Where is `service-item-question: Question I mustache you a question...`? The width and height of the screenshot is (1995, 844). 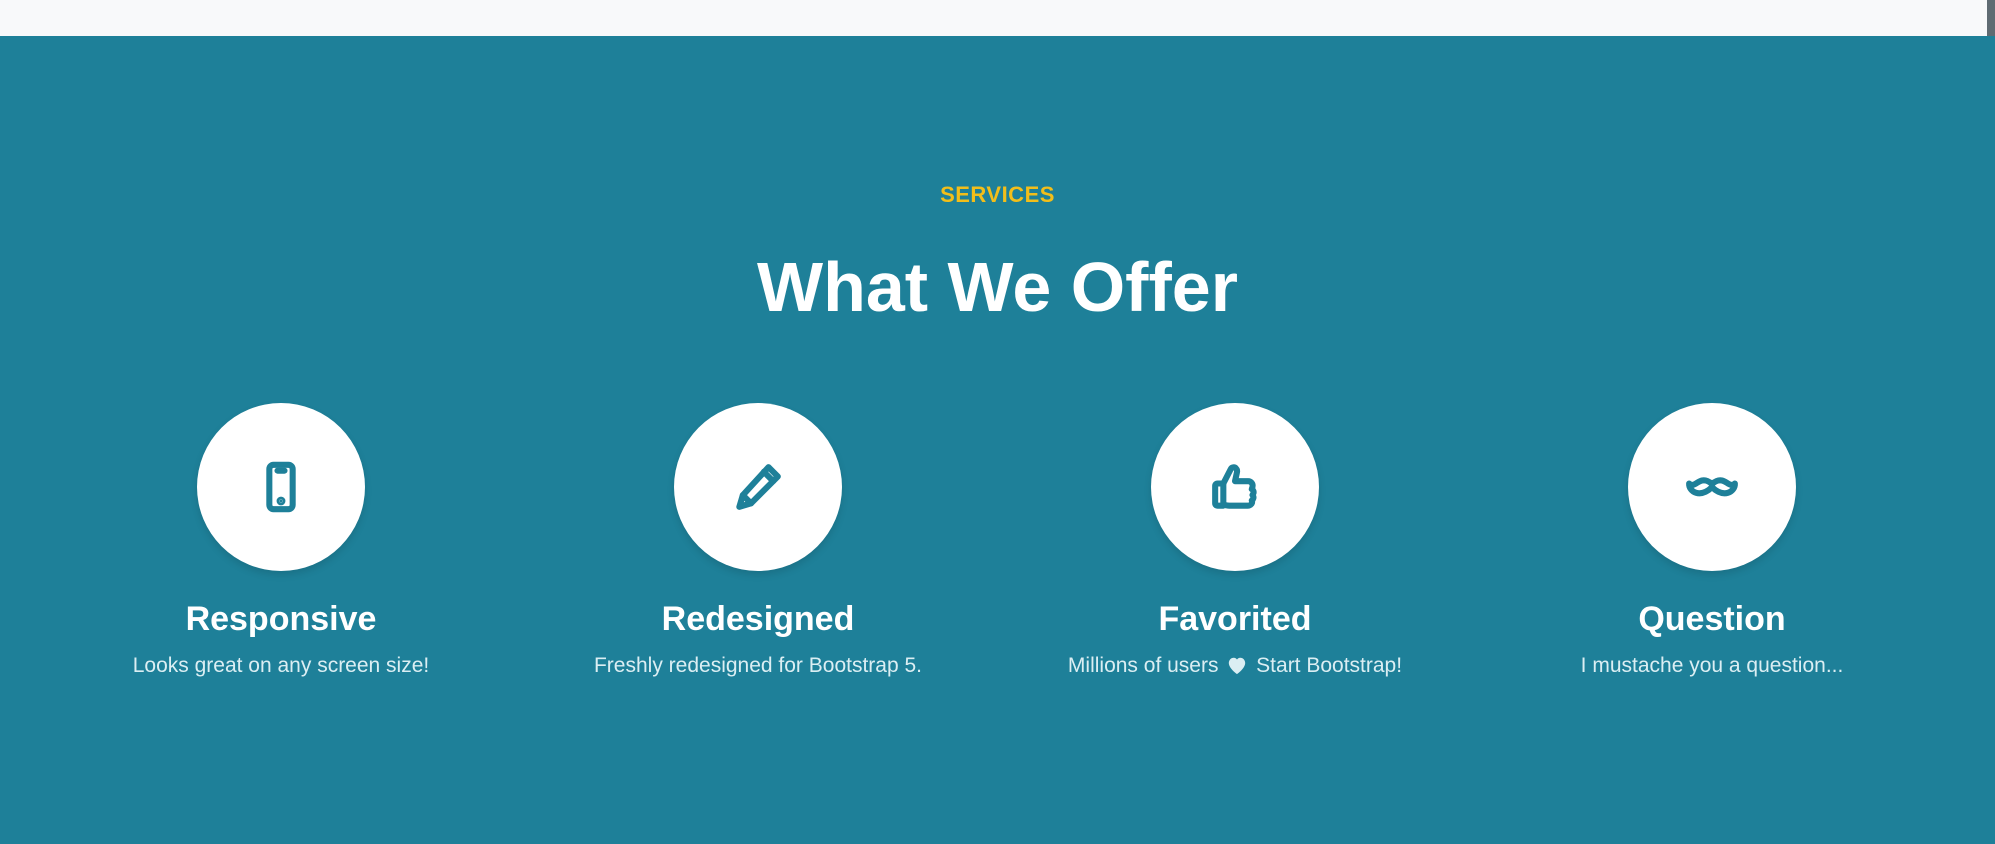
service-item-question: Question I mustache you a question... is located at coordinates (1712, 542).